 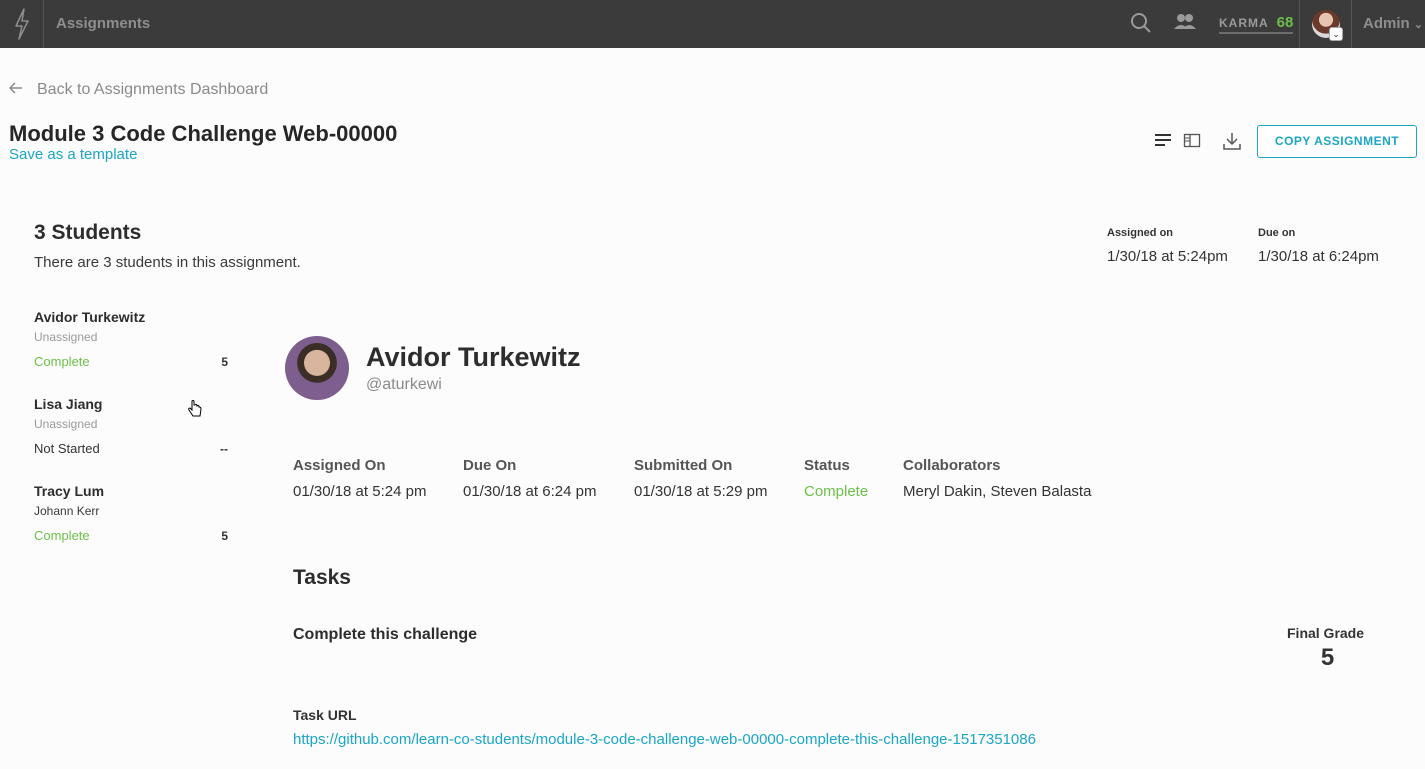 What do you see at coordinates (1318, 256) in the screenshot?
I see `due-on-value: 1/30/18 at 6:24pm` at bounding box center [1318, 256].